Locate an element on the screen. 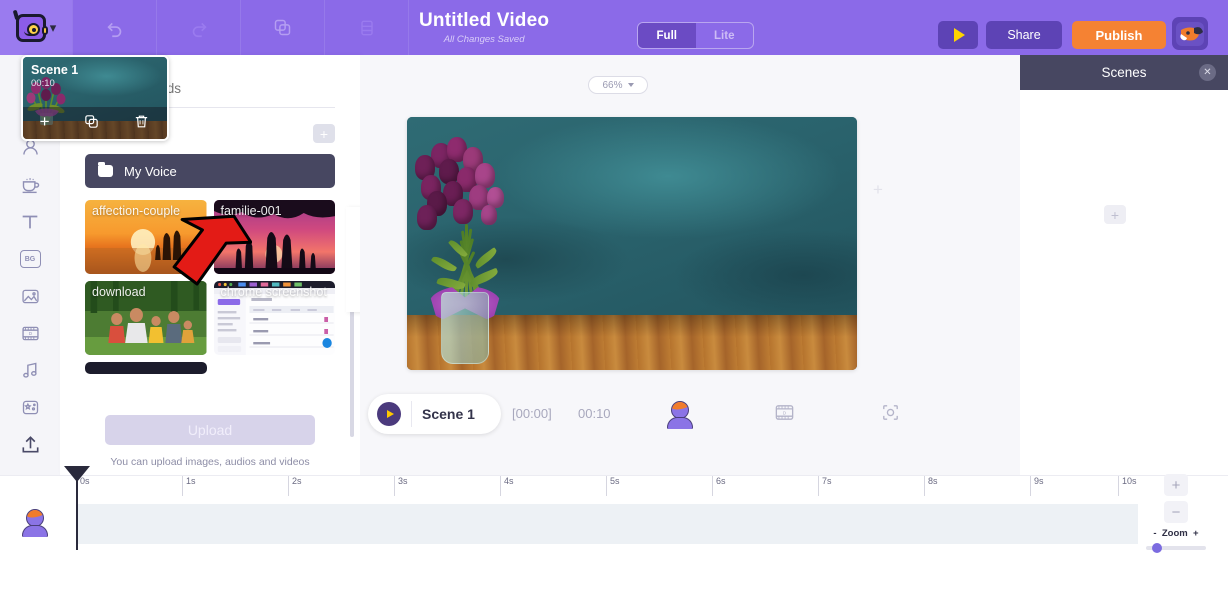 The width and height of the screenshot is (1228, 590). timeline-zoom-in-button: + is located at coordinates (1176, 485).